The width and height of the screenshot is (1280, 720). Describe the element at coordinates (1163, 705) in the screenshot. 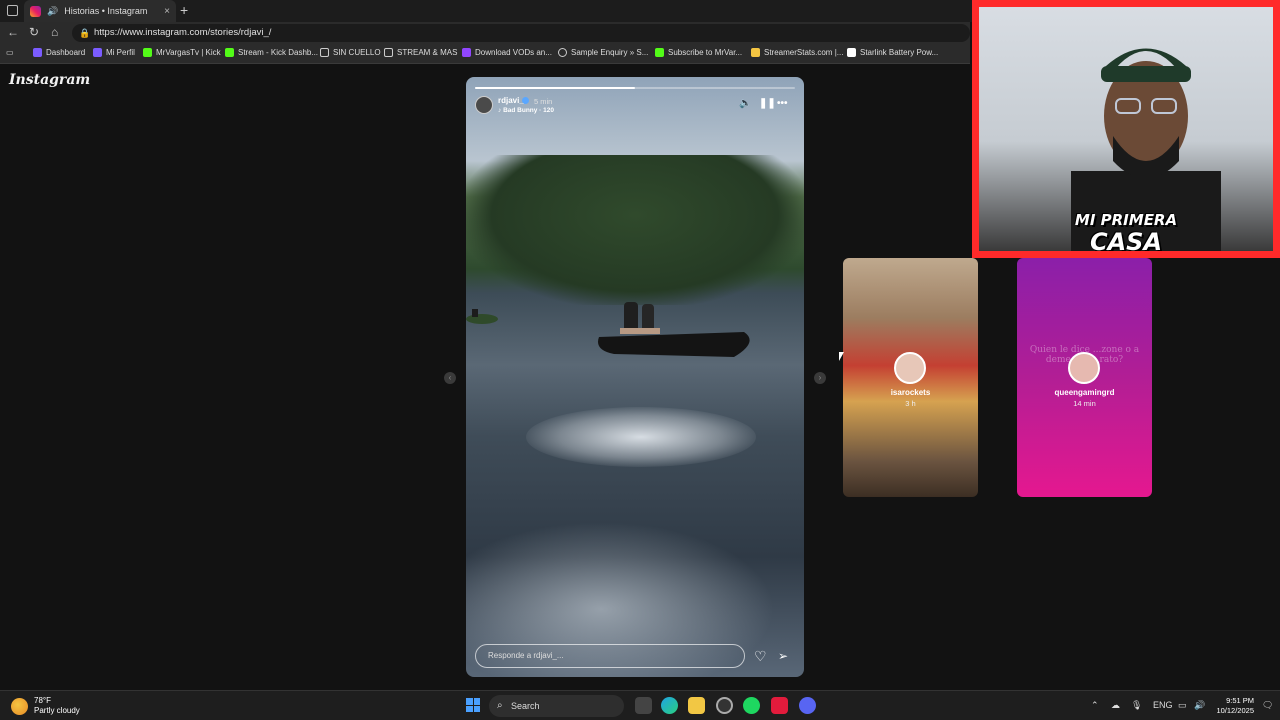

I see `language-indicator: ENG` at that location.